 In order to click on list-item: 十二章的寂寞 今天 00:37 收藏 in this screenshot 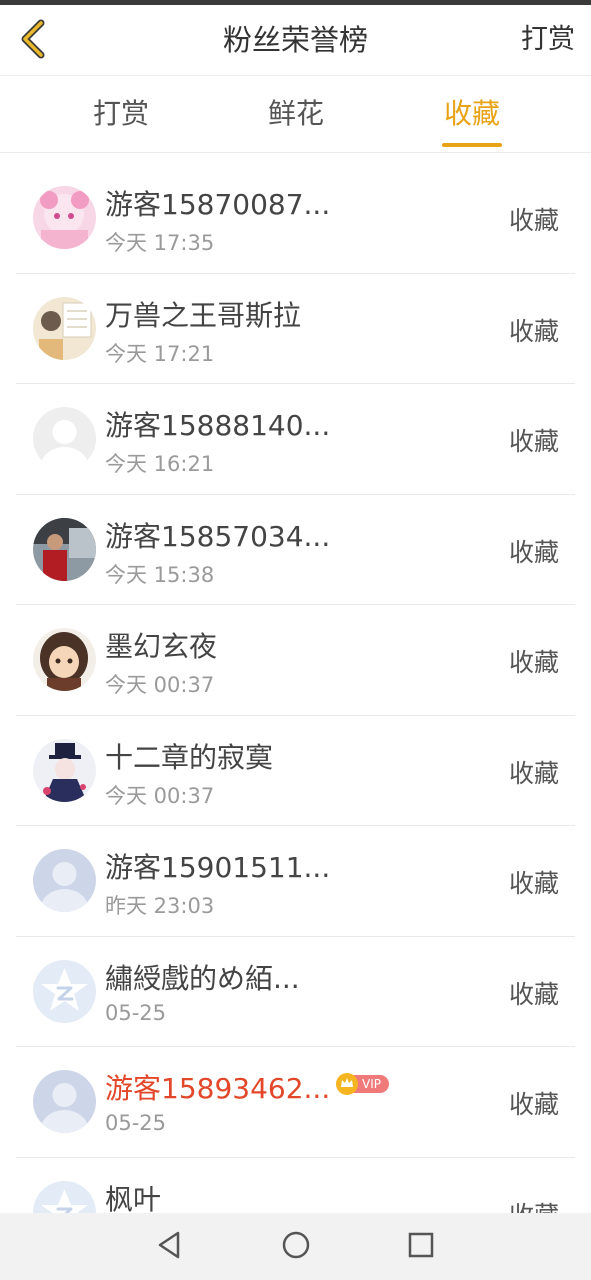, I will do `click(295, 771)`.